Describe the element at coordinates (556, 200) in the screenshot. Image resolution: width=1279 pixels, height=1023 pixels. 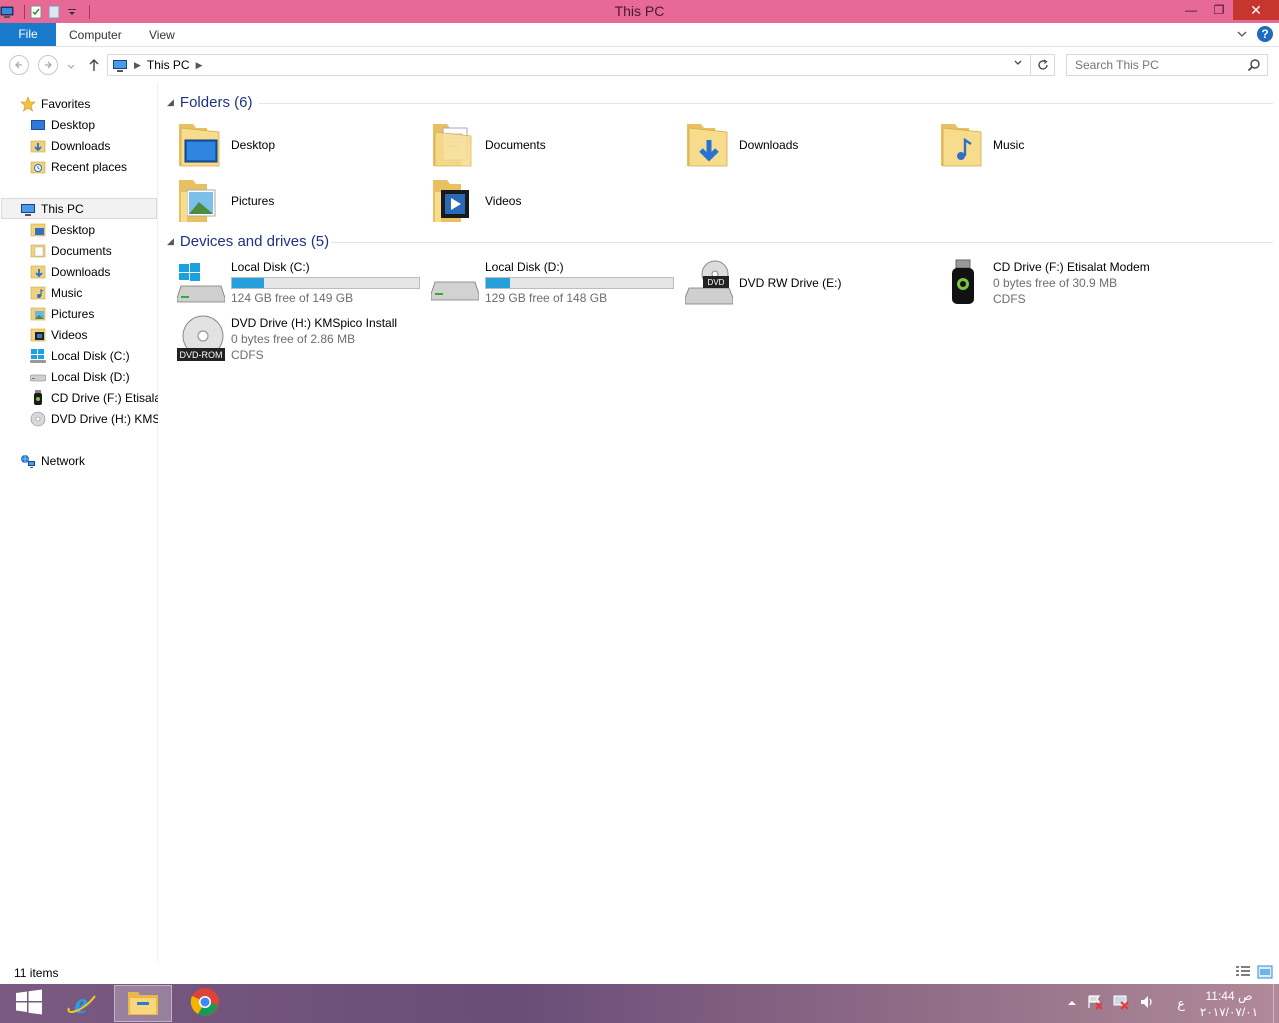
I see `folder-tile-videos: Videos` at that location.